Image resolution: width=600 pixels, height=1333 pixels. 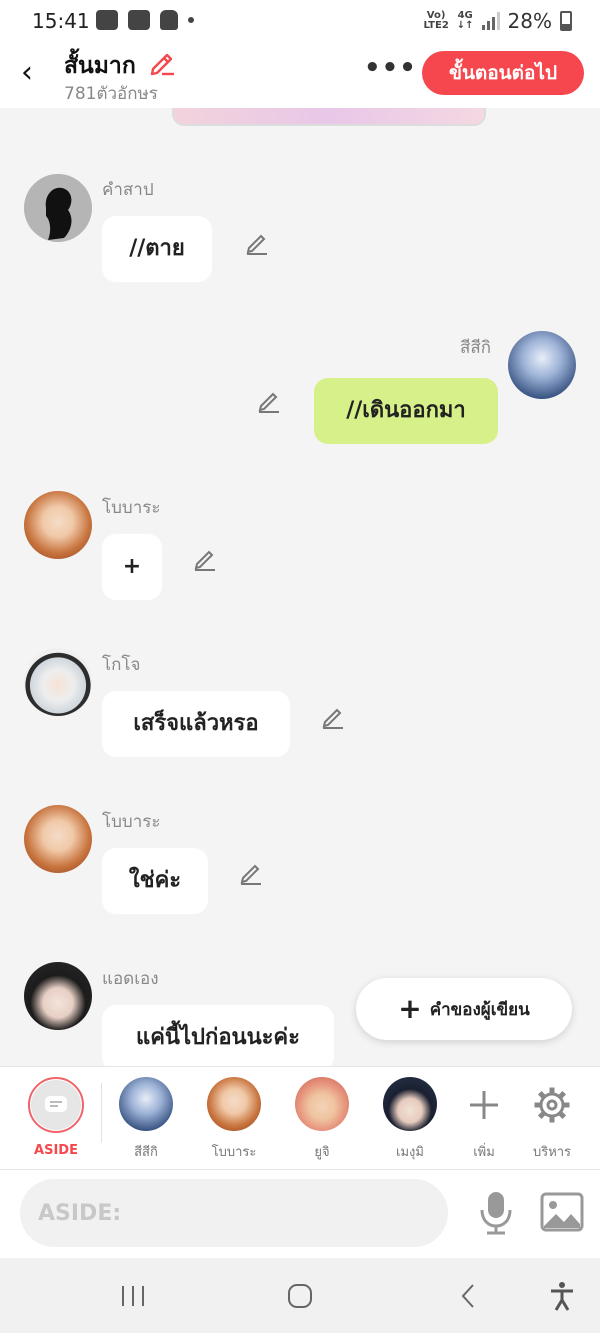 I want to click on recent-apps-icon, so click(x=133, y=1296).